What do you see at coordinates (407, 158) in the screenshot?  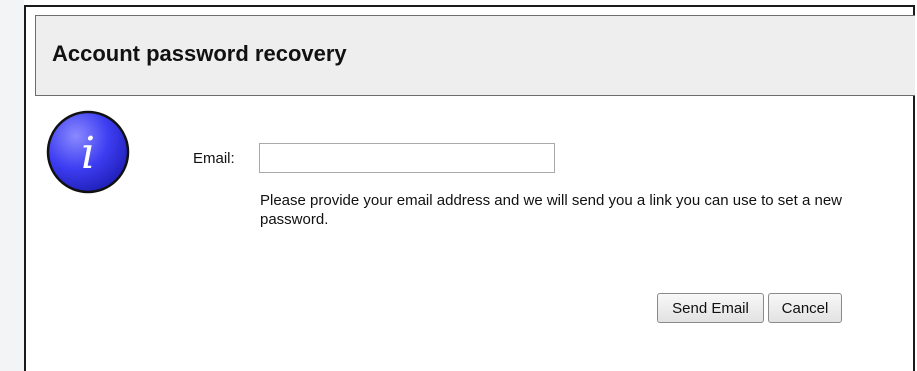 I see `email-input` at bounding box center [407, 158].